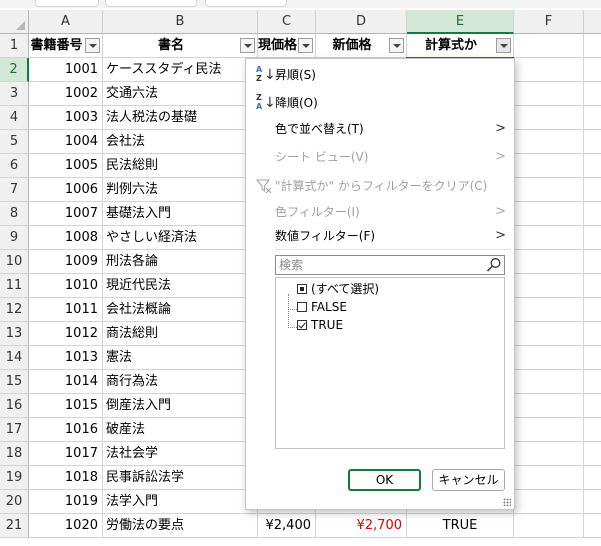  Describe the element at coordinates (14, 70) in the screenshot. I see `row-header: 2` at that location.